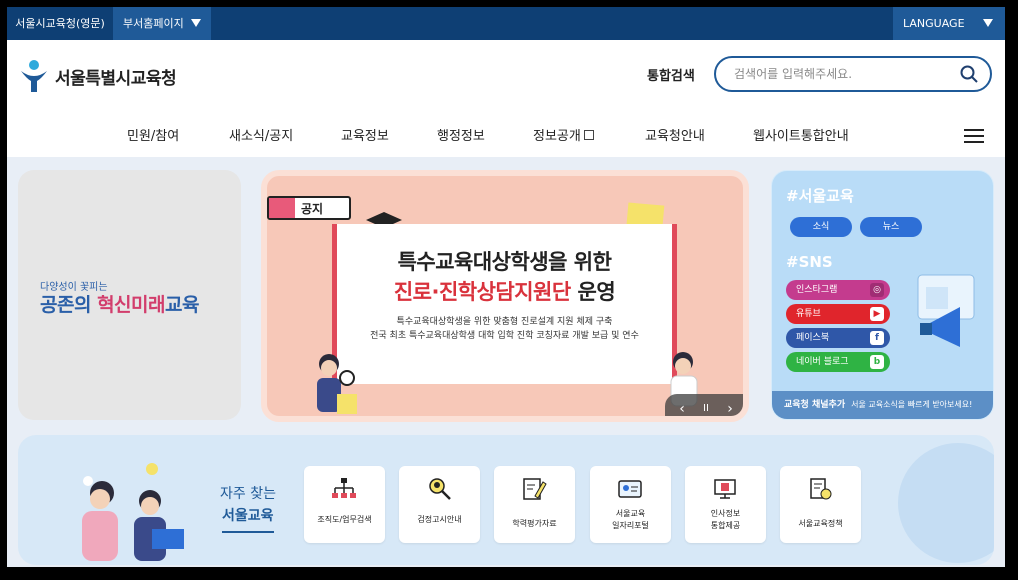  What do you see at coordinates (817, 290) in the screenshot?
I see `instagram-label: 인스타그램` at bounding box center [817, 290].